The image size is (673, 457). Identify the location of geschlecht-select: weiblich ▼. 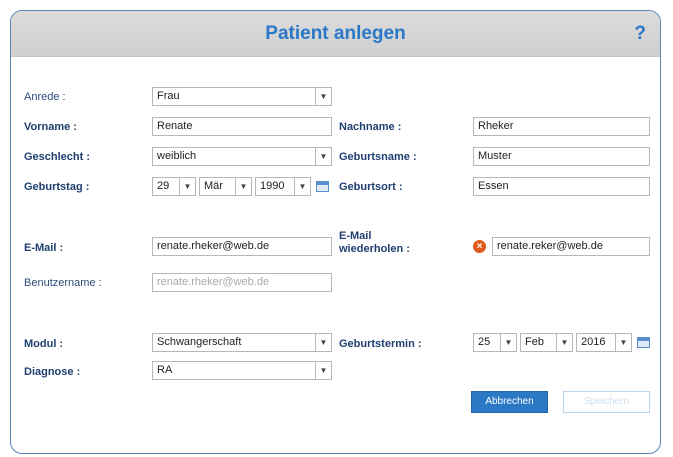
(242, 156).